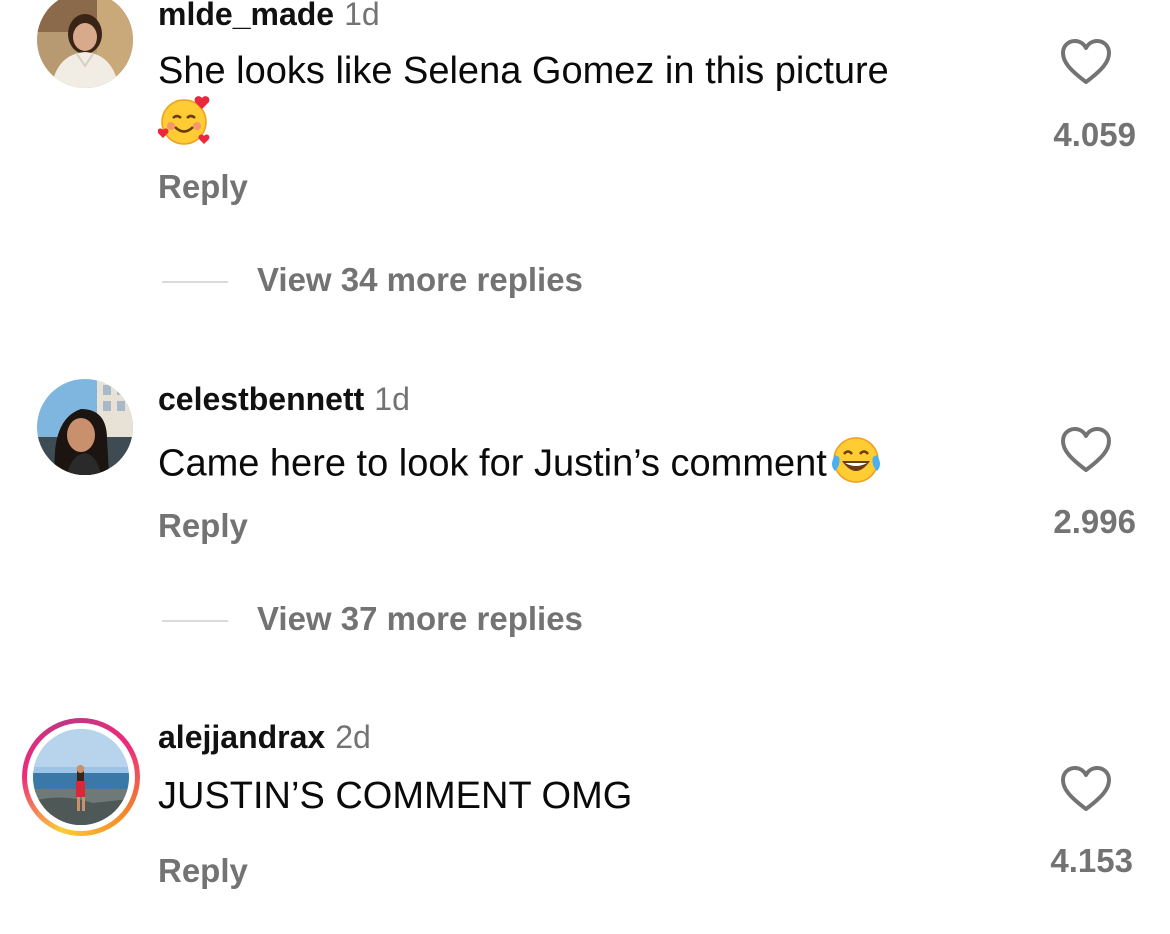 The image size is (1170, 934). I want to click on username-text: alejjandrax, so click(241, 737).